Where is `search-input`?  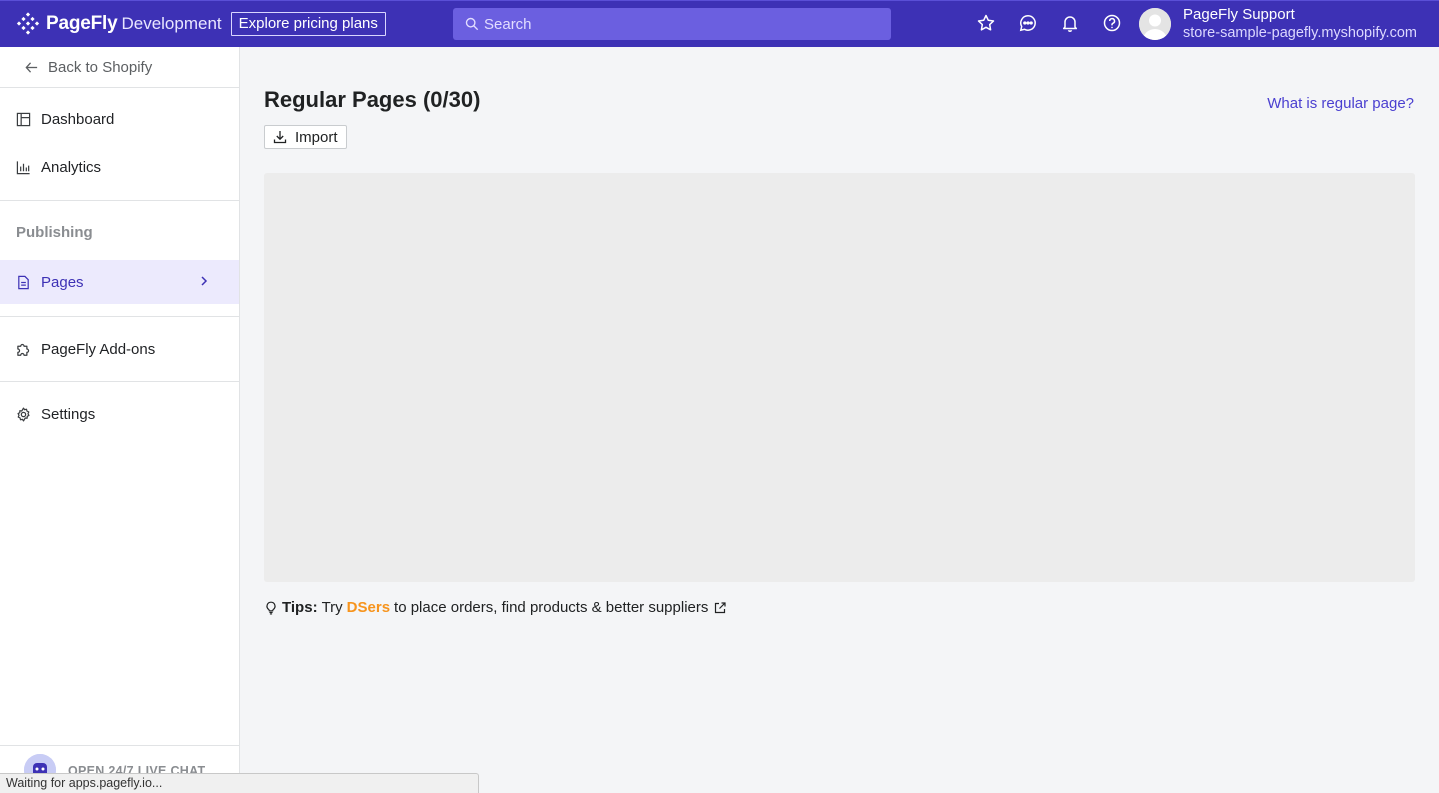
search-input is located at coordinates (674, 24).